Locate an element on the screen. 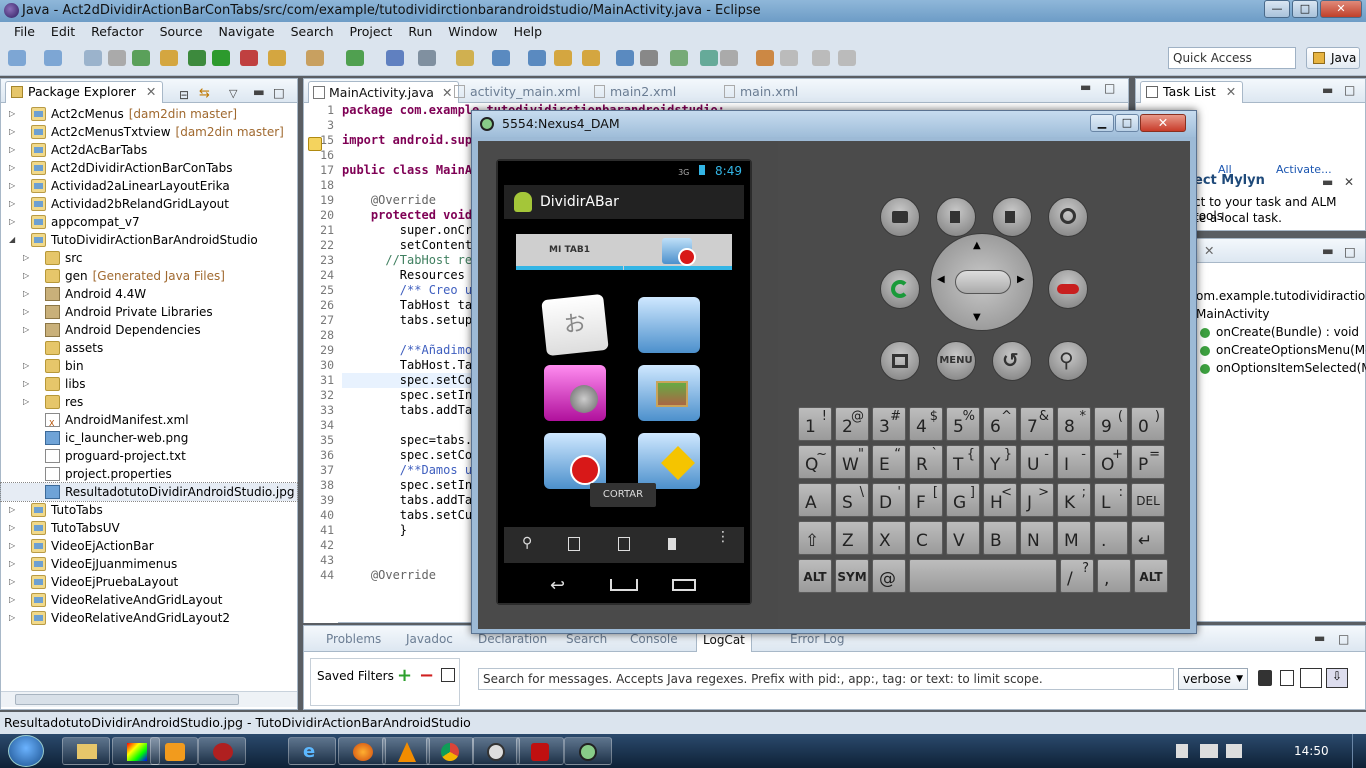 The width and height of the screenshot is (1366, 768). tab-icon-folder is located at coordinates (678, 252).